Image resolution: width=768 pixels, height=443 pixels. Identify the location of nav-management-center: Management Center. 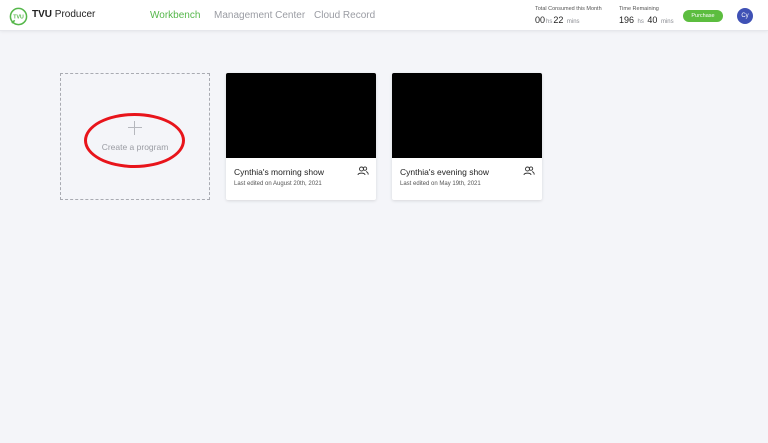
(259, 15).